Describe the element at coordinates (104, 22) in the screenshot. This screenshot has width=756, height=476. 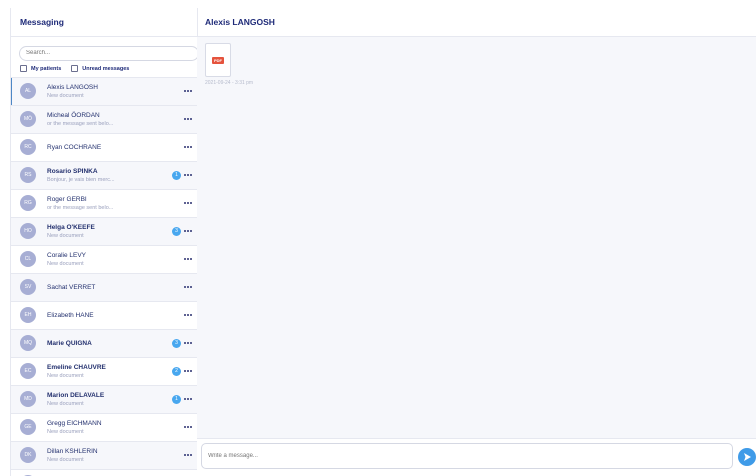
I see `sidebar-title: Messaging` at that location.